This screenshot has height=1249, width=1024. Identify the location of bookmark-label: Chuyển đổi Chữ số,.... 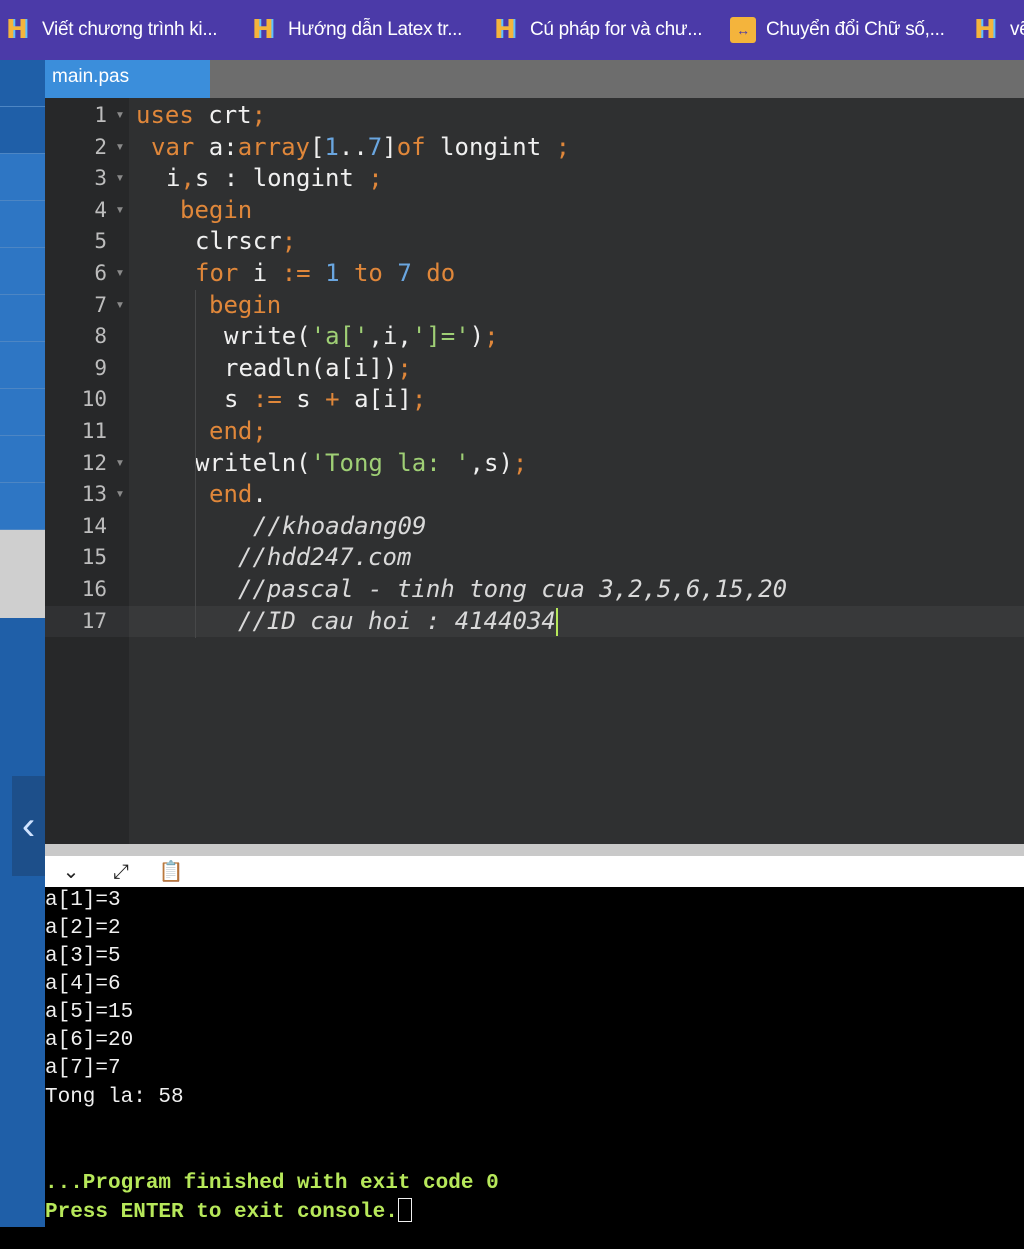
(855, 29).